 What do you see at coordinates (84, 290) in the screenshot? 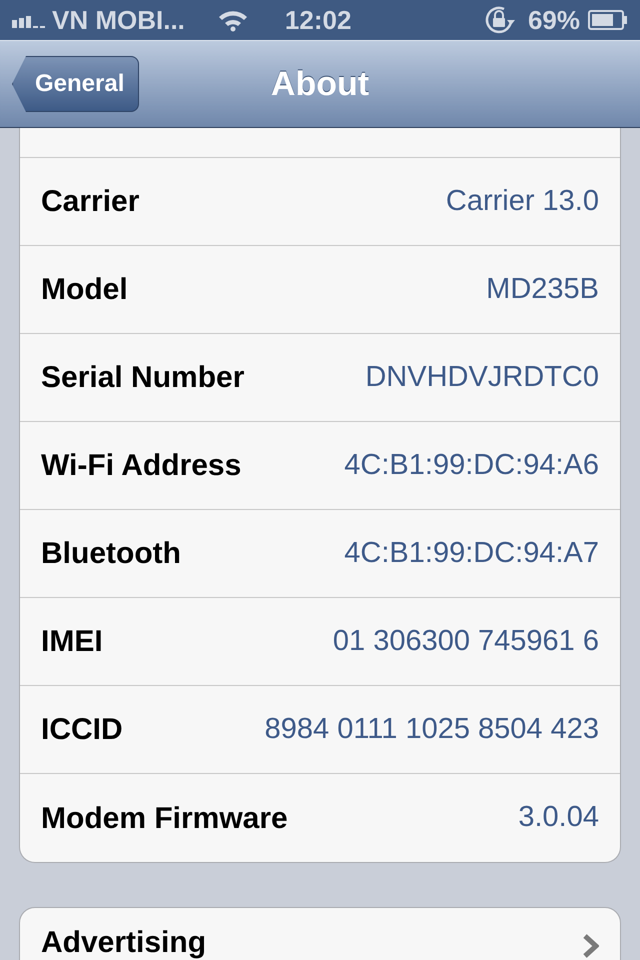
I see `row-label: Model` at bounding box center [84, 290].